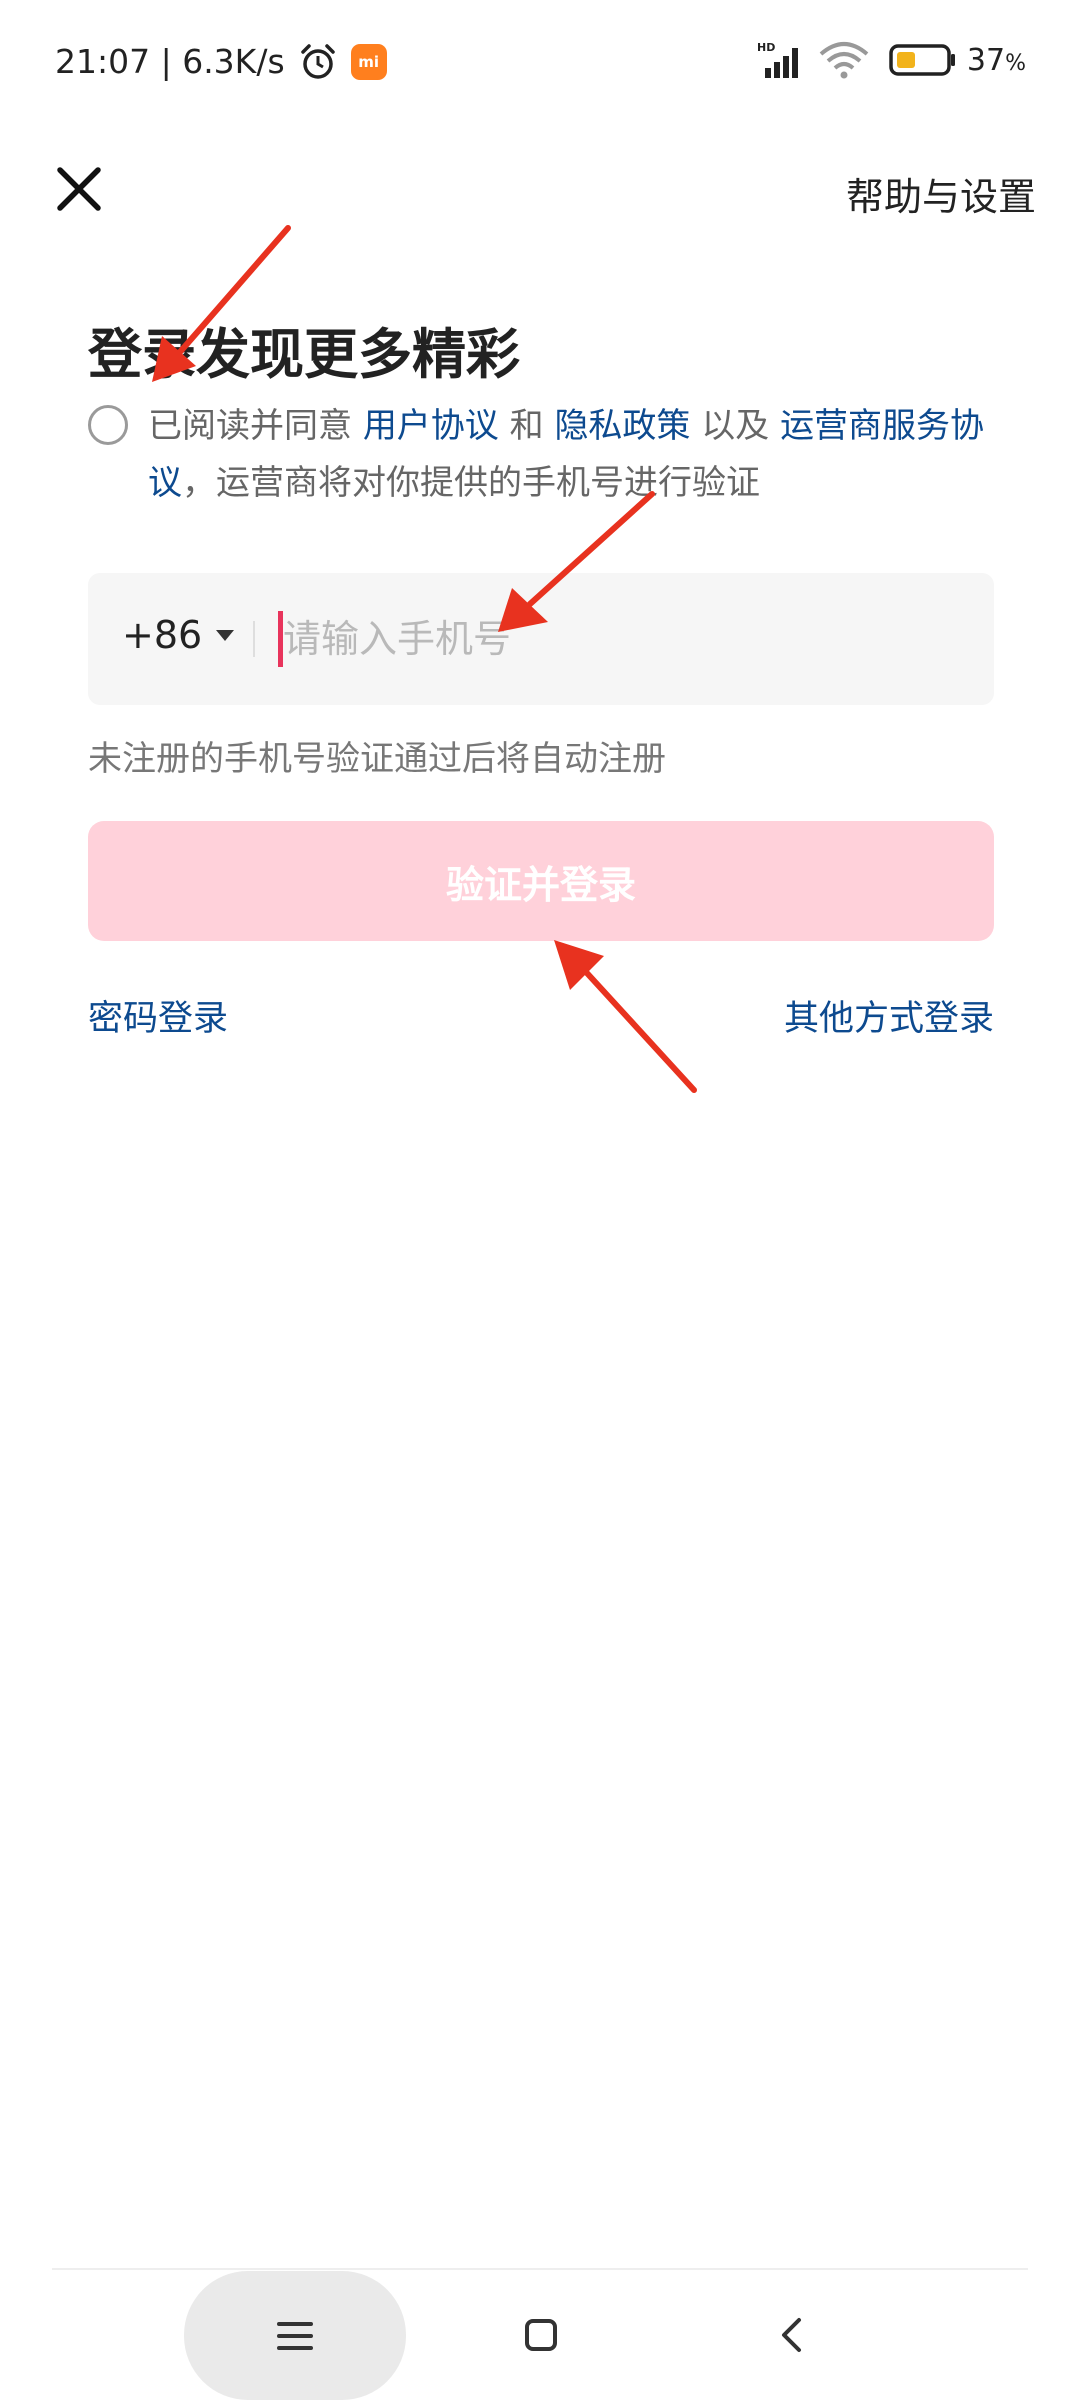 The height and width of the screenshot is (2400, 1080). I want to click on page-title: 登录发现更多精彩, so click(304, 354).